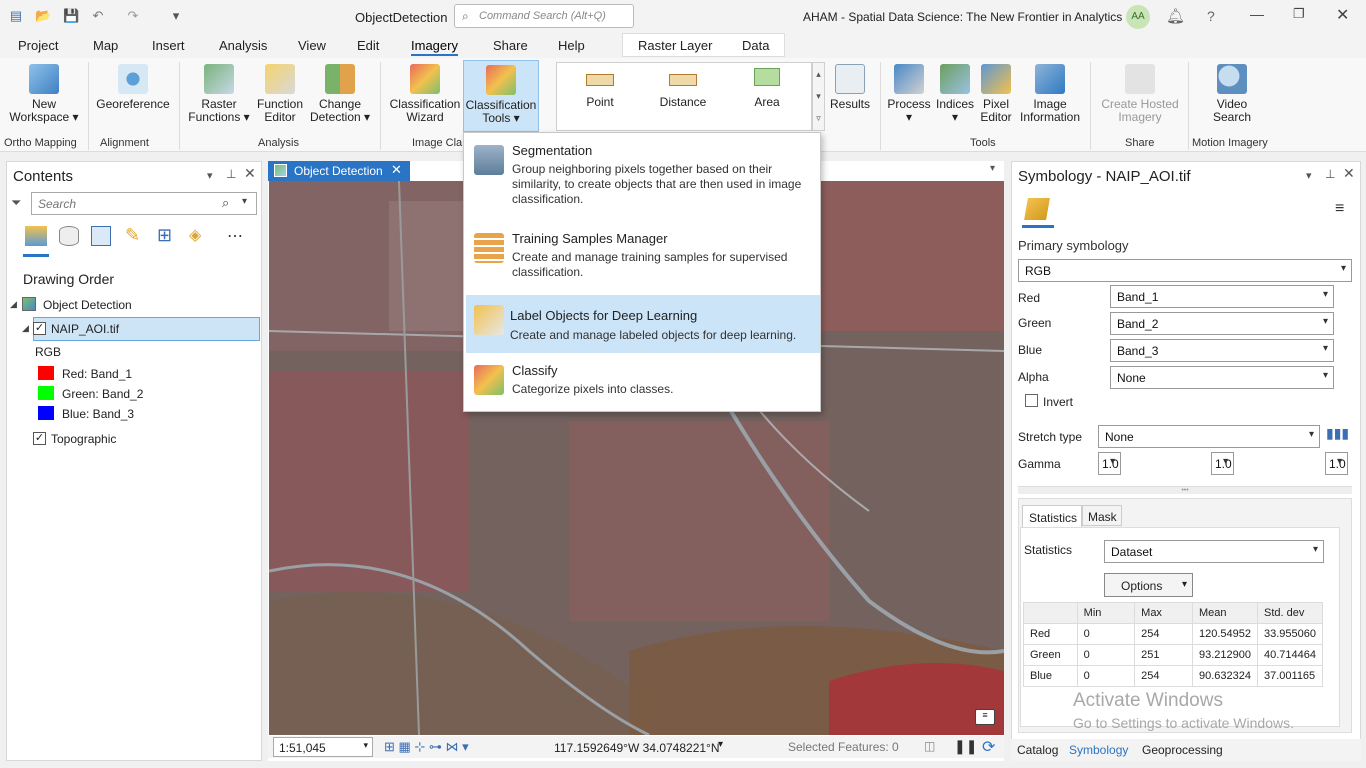 The image size is (1366, 768). Describe the element at coordinates (133, 16) in the screenshot. I see `redo-icon: ↷` at that location.